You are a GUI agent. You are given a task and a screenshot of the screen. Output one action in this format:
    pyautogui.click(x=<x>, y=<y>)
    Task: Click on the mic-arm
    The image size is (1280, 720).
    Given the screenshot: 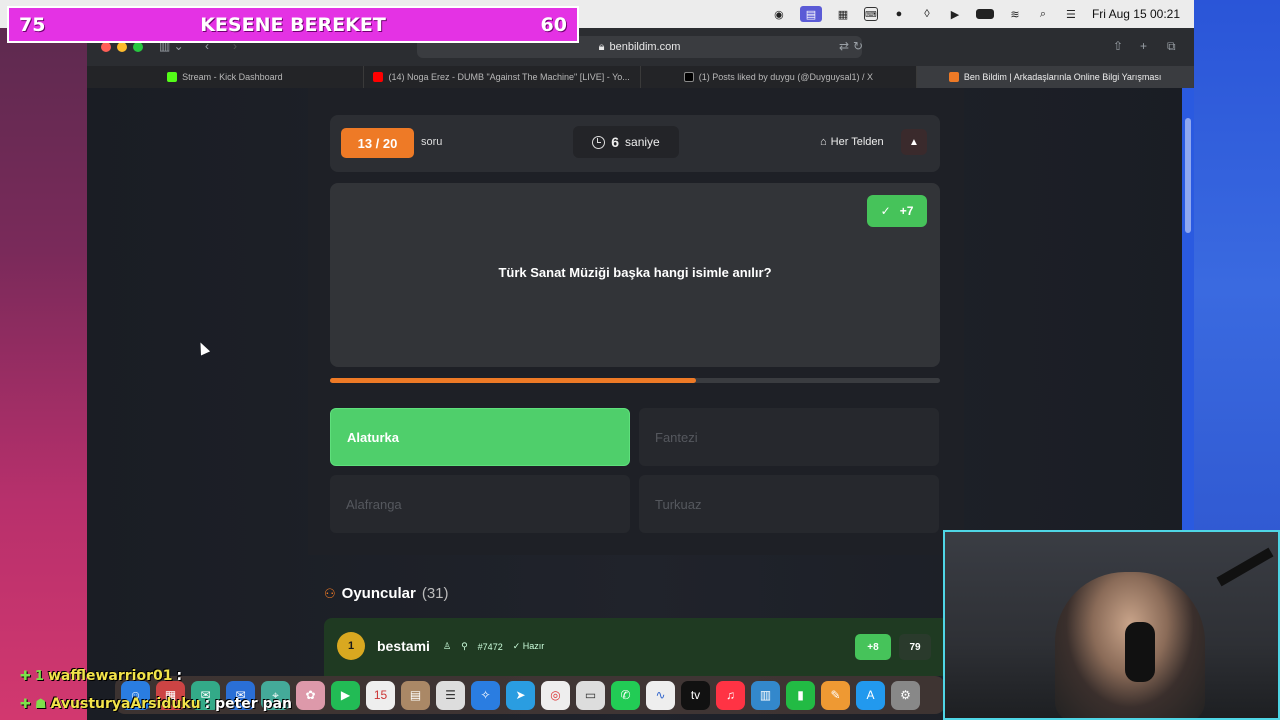 What is the action you would take?
    pyautogui.click(x=1245, y=567)
    